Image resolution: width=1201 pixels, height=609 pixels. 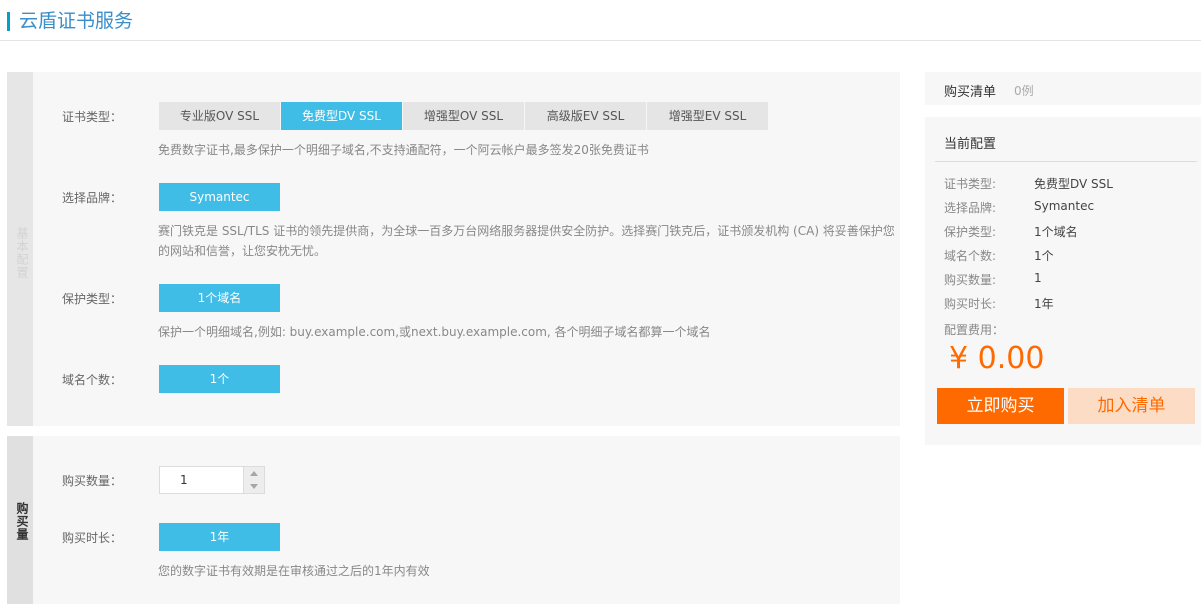 I want to click on section-tab-label: 基本配置, so click(x=22, y=253).